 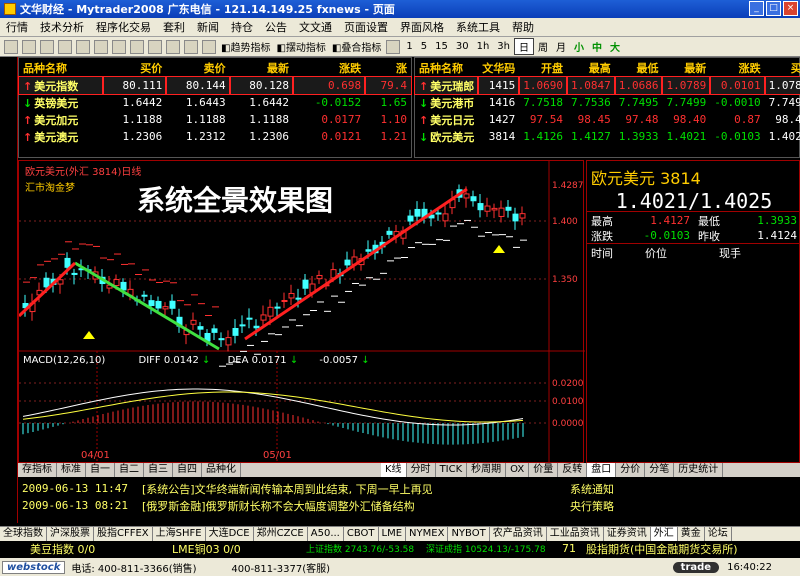 I want to click on table-row: ↑ 美元加元 1.1188 1.1188 1.1188 0.0177 1.10, so click(x=215, y=119).